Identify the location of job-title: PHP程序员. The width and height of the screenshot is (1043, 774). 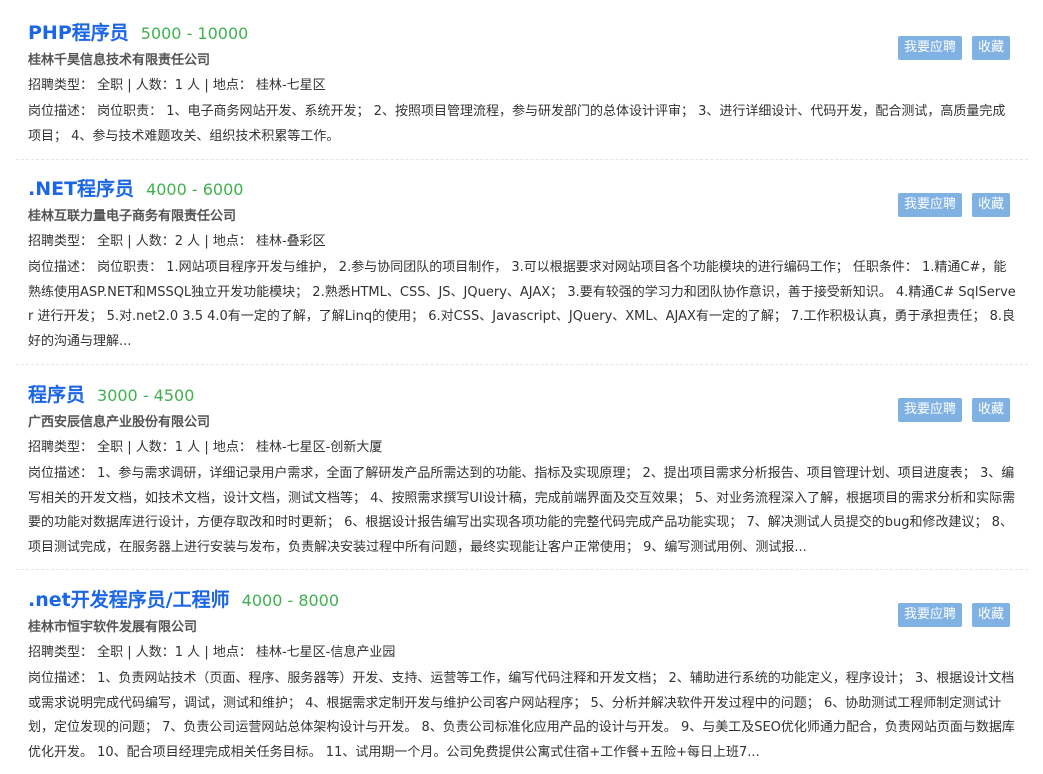
(78, 31).